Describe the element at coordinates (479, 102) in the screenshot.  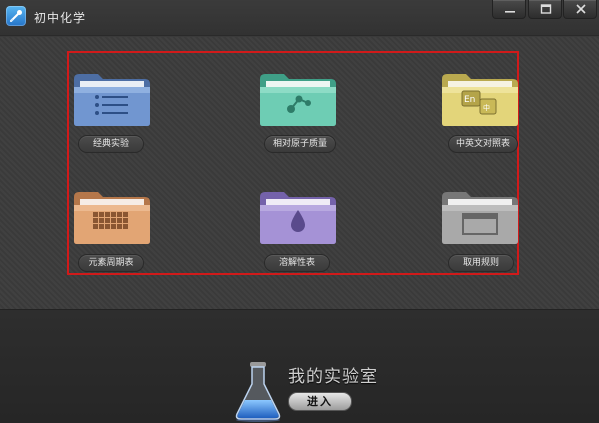
I see `translate-icon: En 中` at that location.